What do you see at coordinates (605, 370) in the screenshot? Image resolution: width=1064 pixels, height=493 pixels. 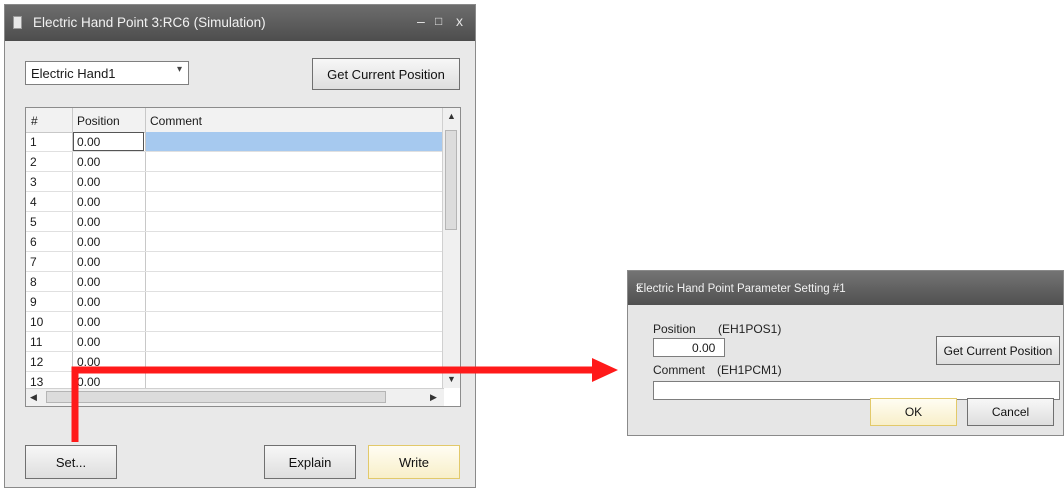 I see `arrow-head` at bounding box center [605, 370].